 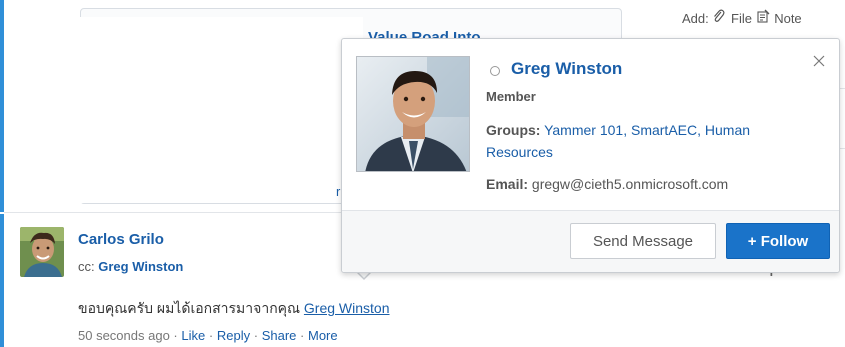 What do you see at coordinates (347, 308) in the screenshot?
I see `mention-link: Greg Winston` at bounding box center [347, 308].